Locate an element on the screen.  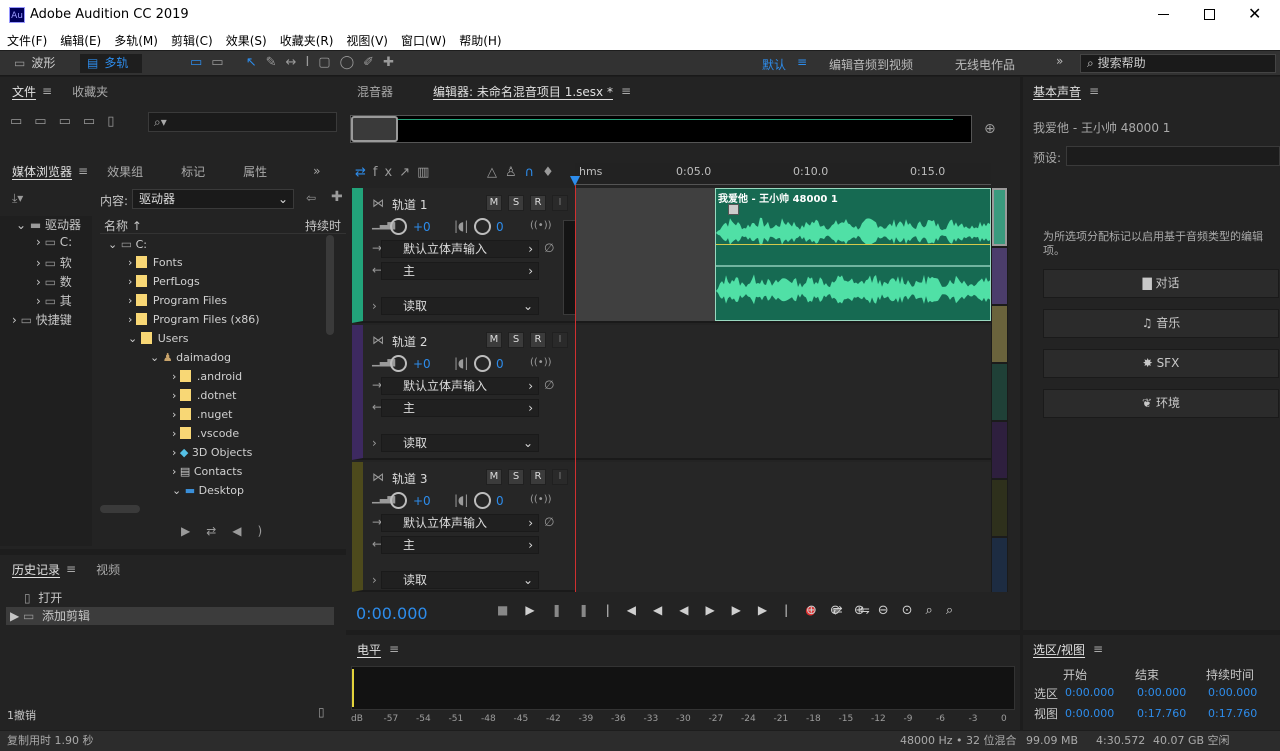
tab-history: 历史记录 is located at coordinates (36, 569).